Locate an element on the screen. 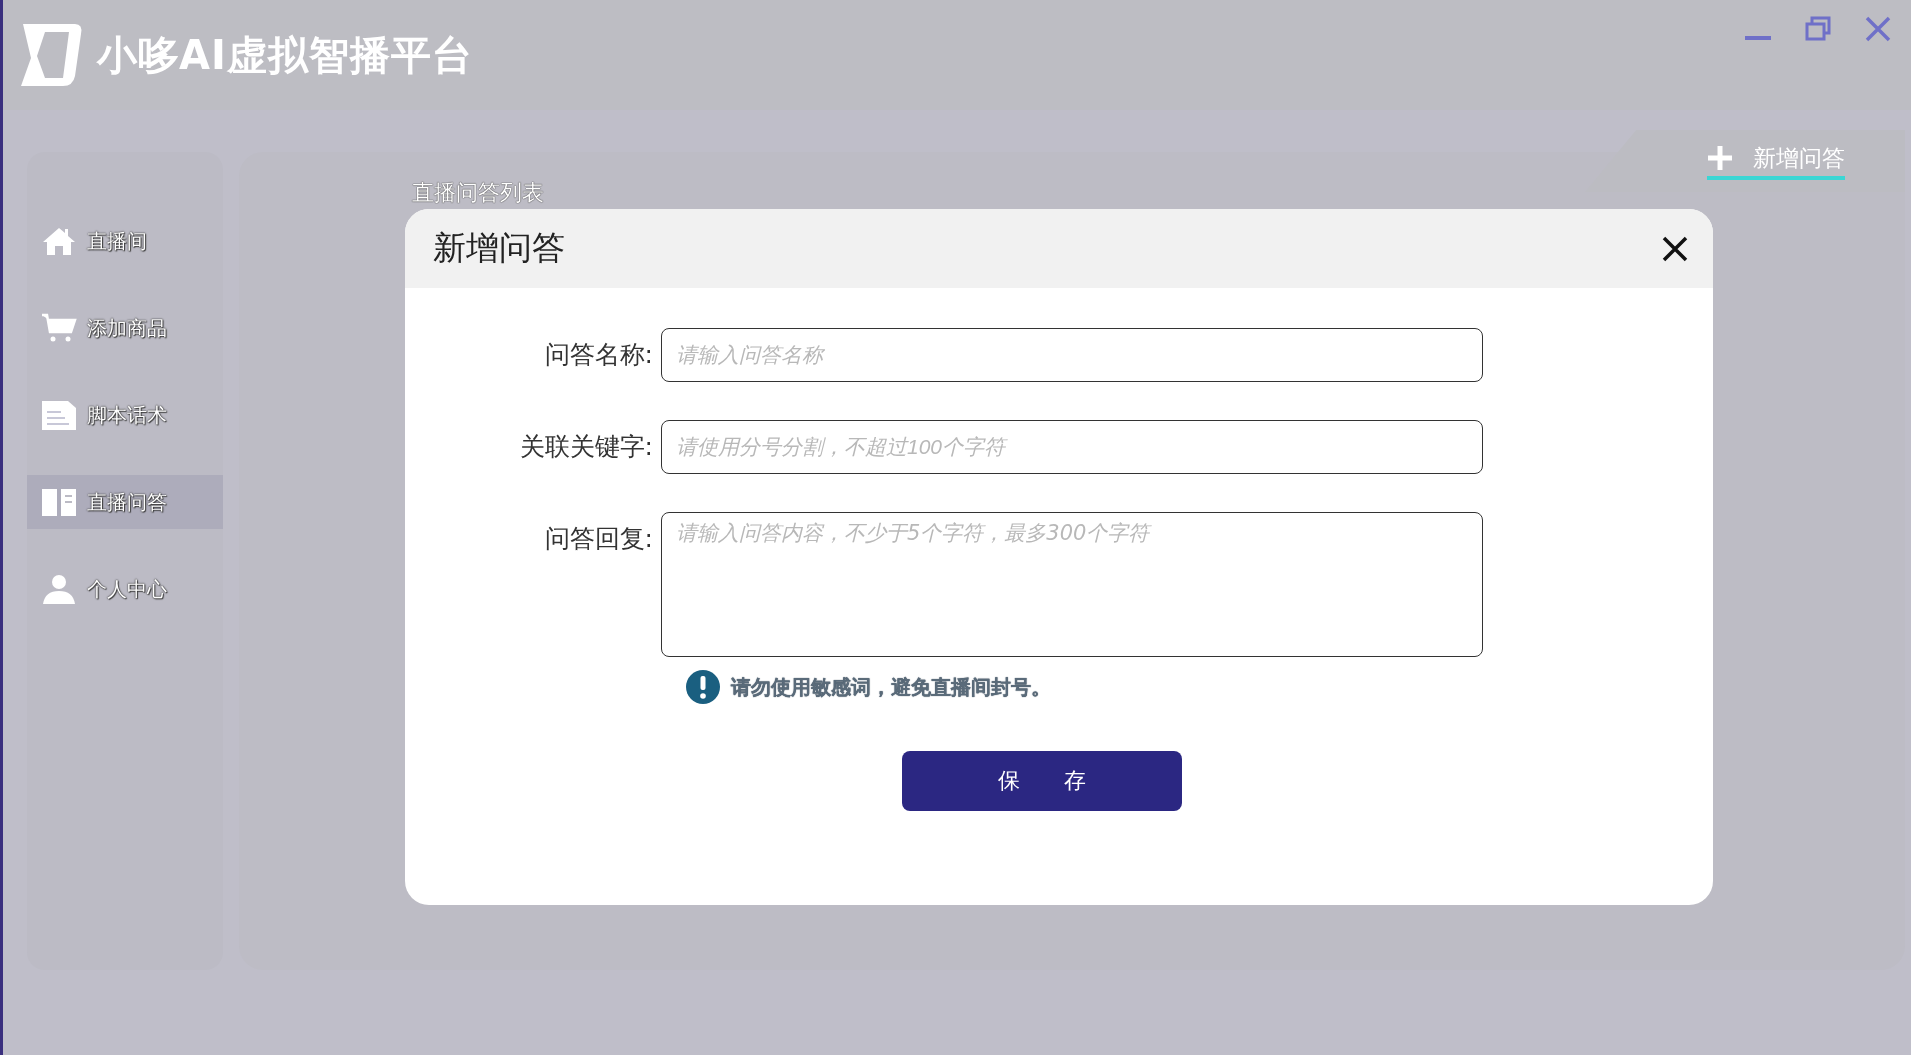  close-icon is located at coordinates (1675, 248).